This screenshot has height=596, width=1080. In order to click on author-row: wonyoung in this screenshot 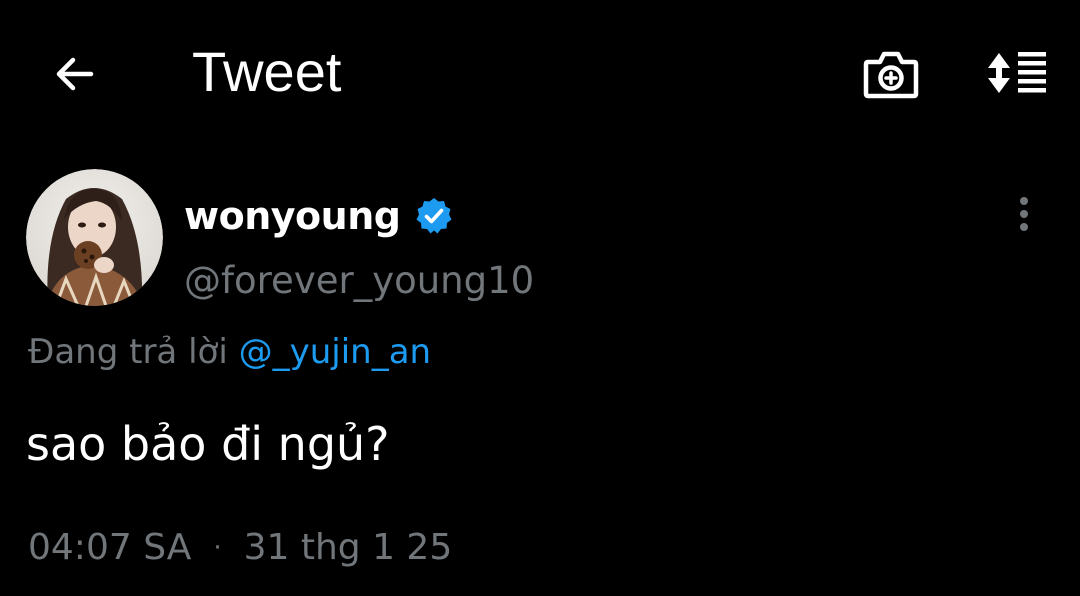, I will do `click(319, 216)`.